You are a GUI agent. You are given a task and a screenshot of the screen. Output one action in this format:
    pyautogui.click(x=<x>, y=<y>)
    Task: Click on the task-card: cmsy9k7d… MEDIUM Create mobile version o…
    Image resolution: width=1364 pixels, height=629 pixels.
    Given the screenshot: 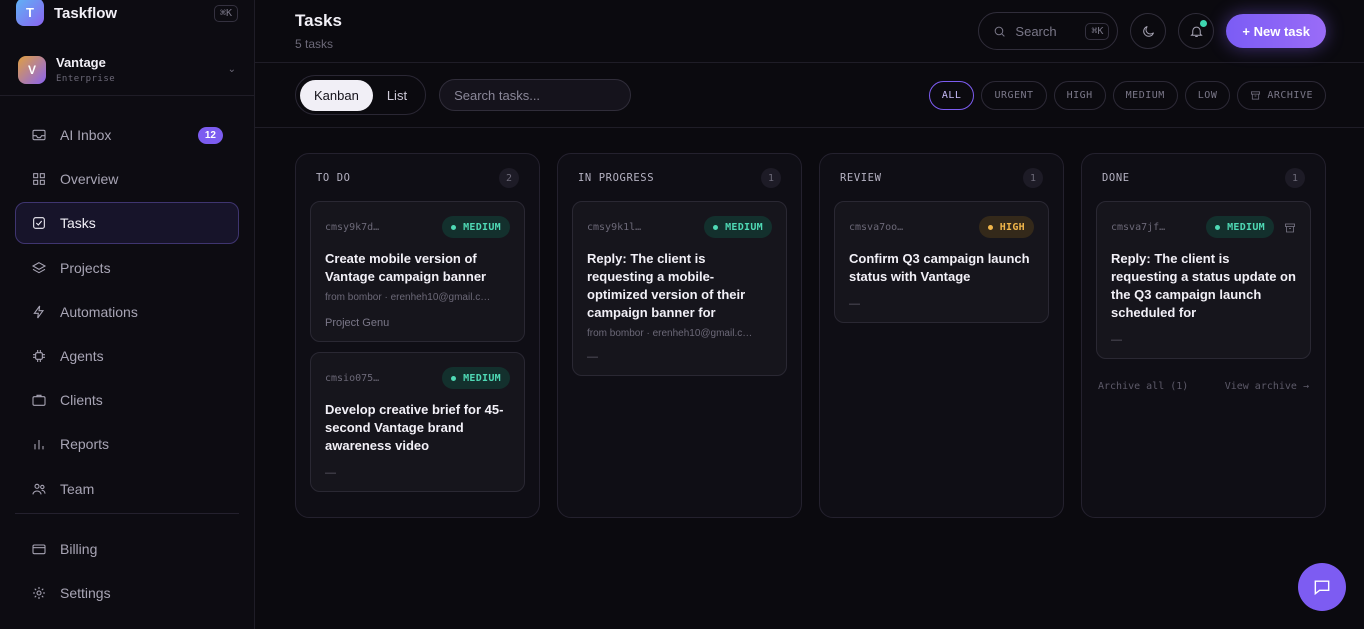 What is the action you would take?
    pyautogui.click(x=417, y=271)
    